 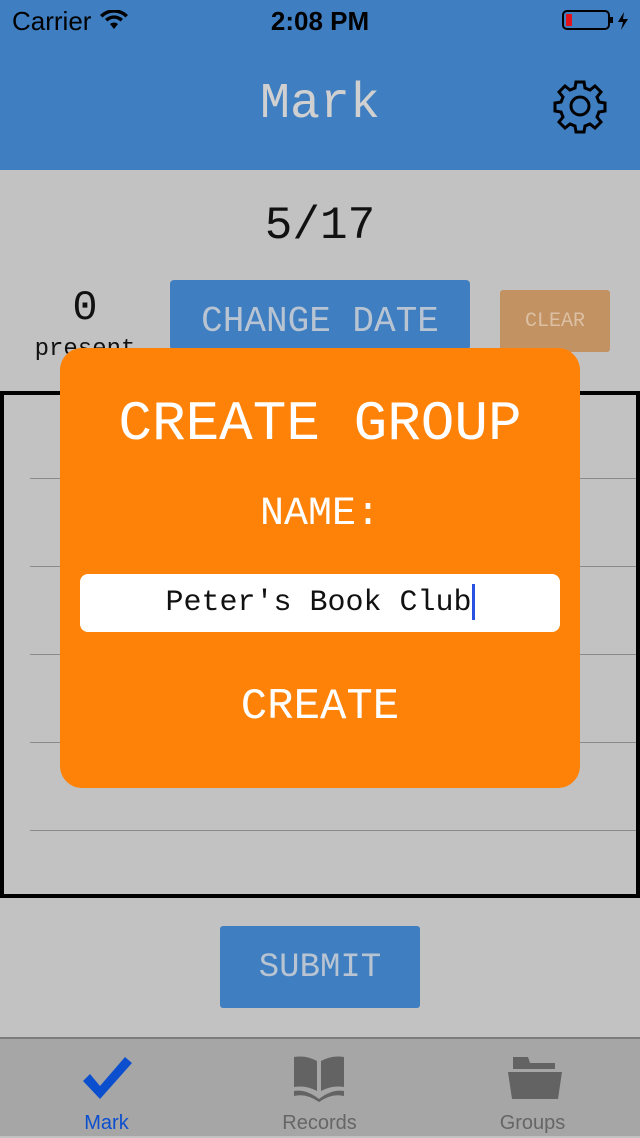 I want to click on tab-bar: Mark Records Groups, so click(x=320, y=1086).